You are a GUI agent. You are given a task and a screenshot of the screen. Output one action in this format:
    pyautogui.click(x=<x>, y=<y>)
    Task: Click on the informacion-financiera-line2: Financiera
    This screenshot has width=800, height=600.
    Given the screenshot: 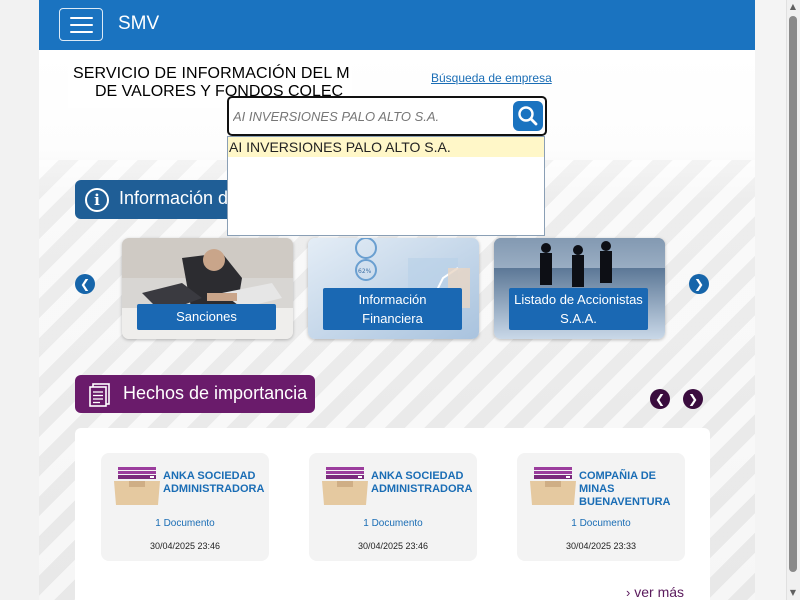 What is the action you would take?
    pyautogui.click(x=392, y=318)
    